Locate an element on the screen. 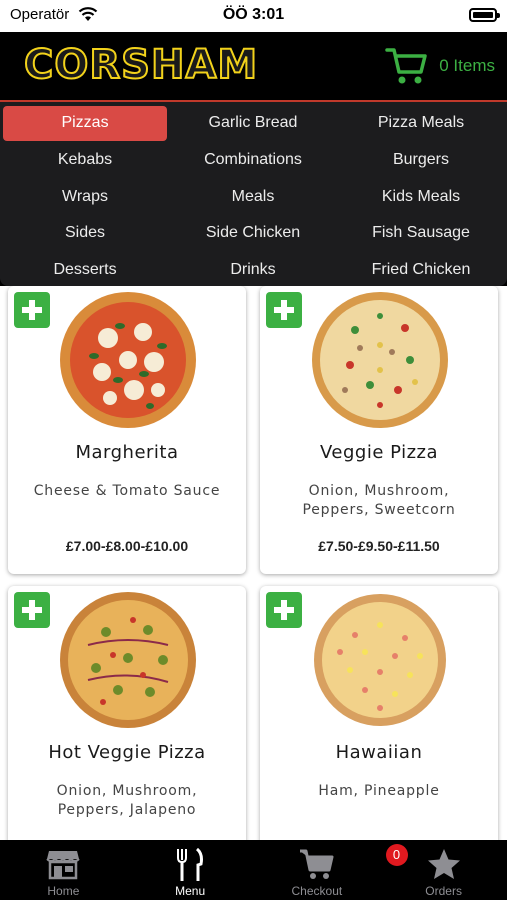 This screenshot has height=900, width=507. status-bar: Operatör ÖÖ 3:01 is located at coordinates (253, 16).